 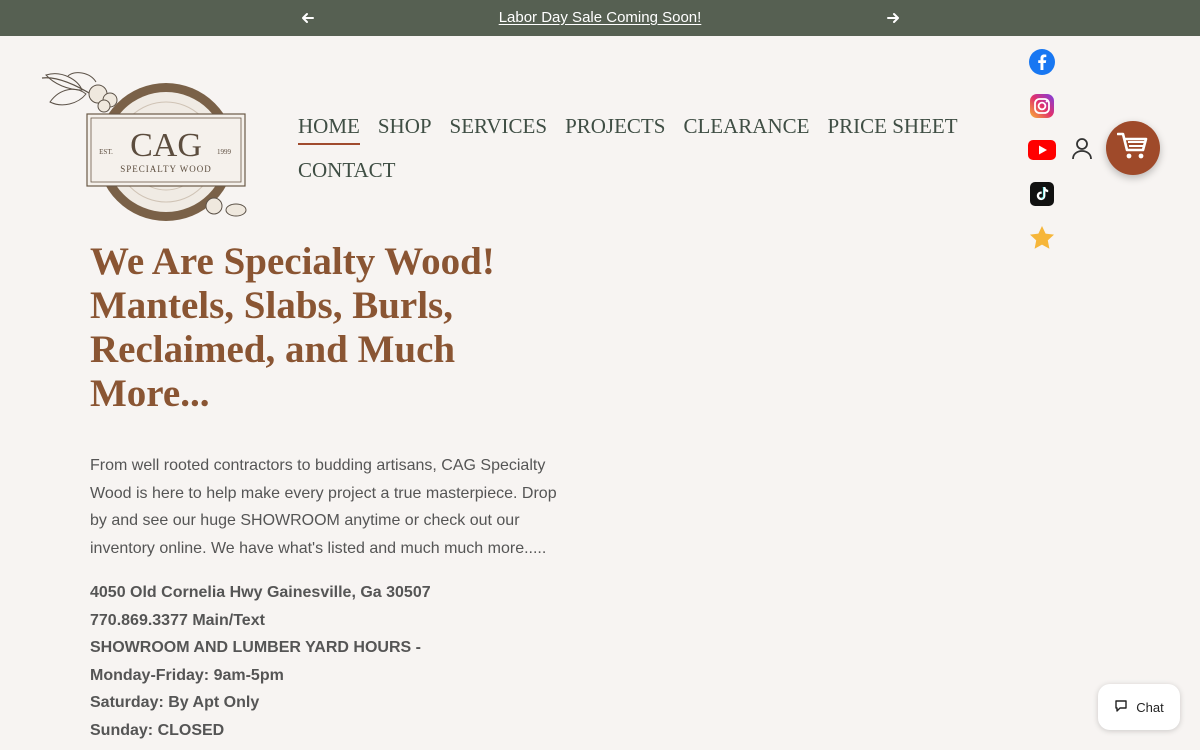 What do you see at coordinates (1042, 106) in the screenshot?
I see `instagram-icon` at bounding box center [1042, 106].